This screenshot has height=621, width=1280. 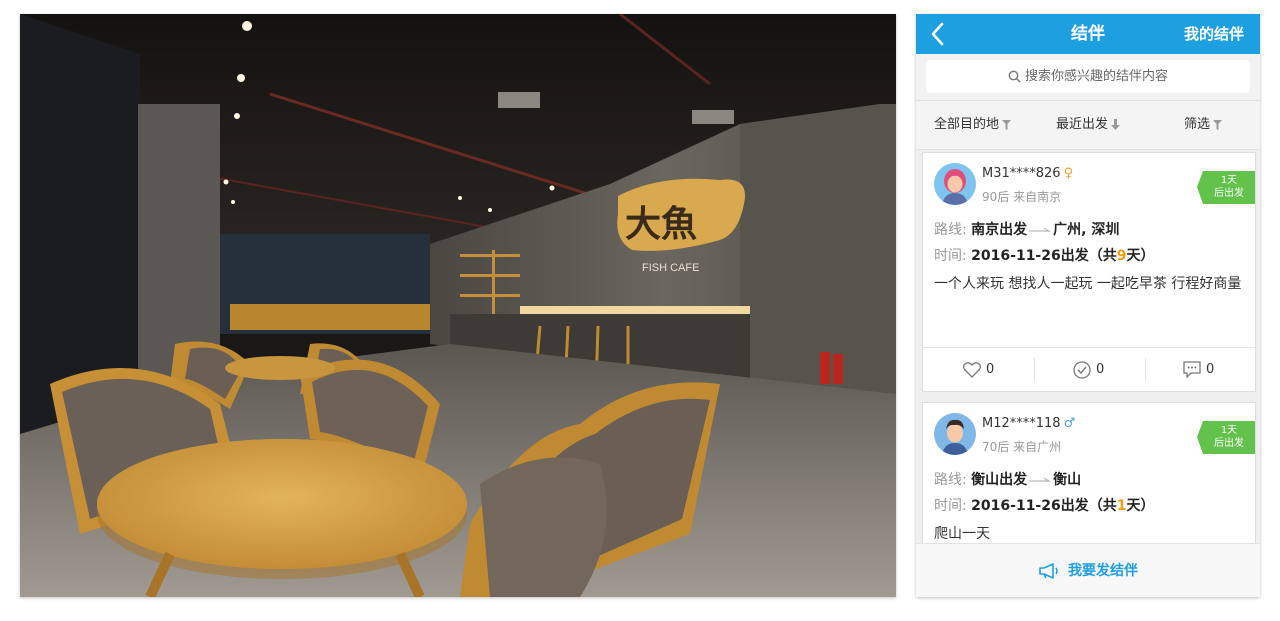 What do you see at coordinates (1014, 76) in the screenshot?
I see `search-icon` at bounding box center [1014, 76].